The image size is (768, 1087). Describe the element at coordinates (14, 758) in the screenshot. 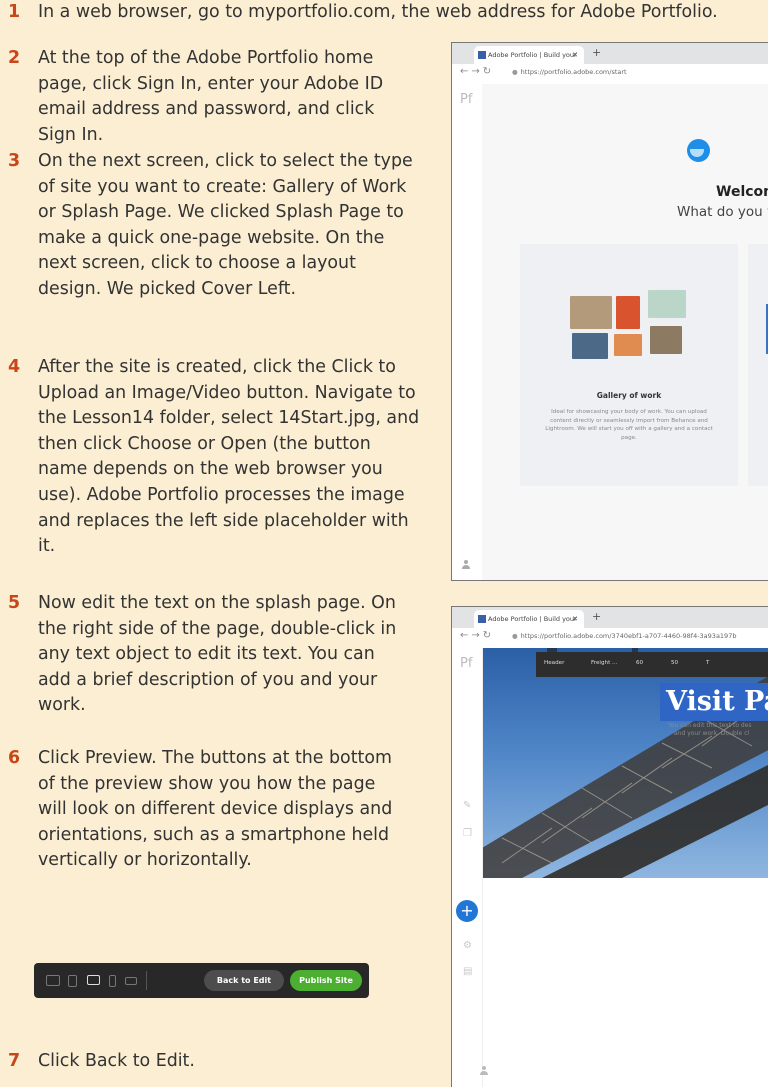

I see `step-number: 6` at that location.